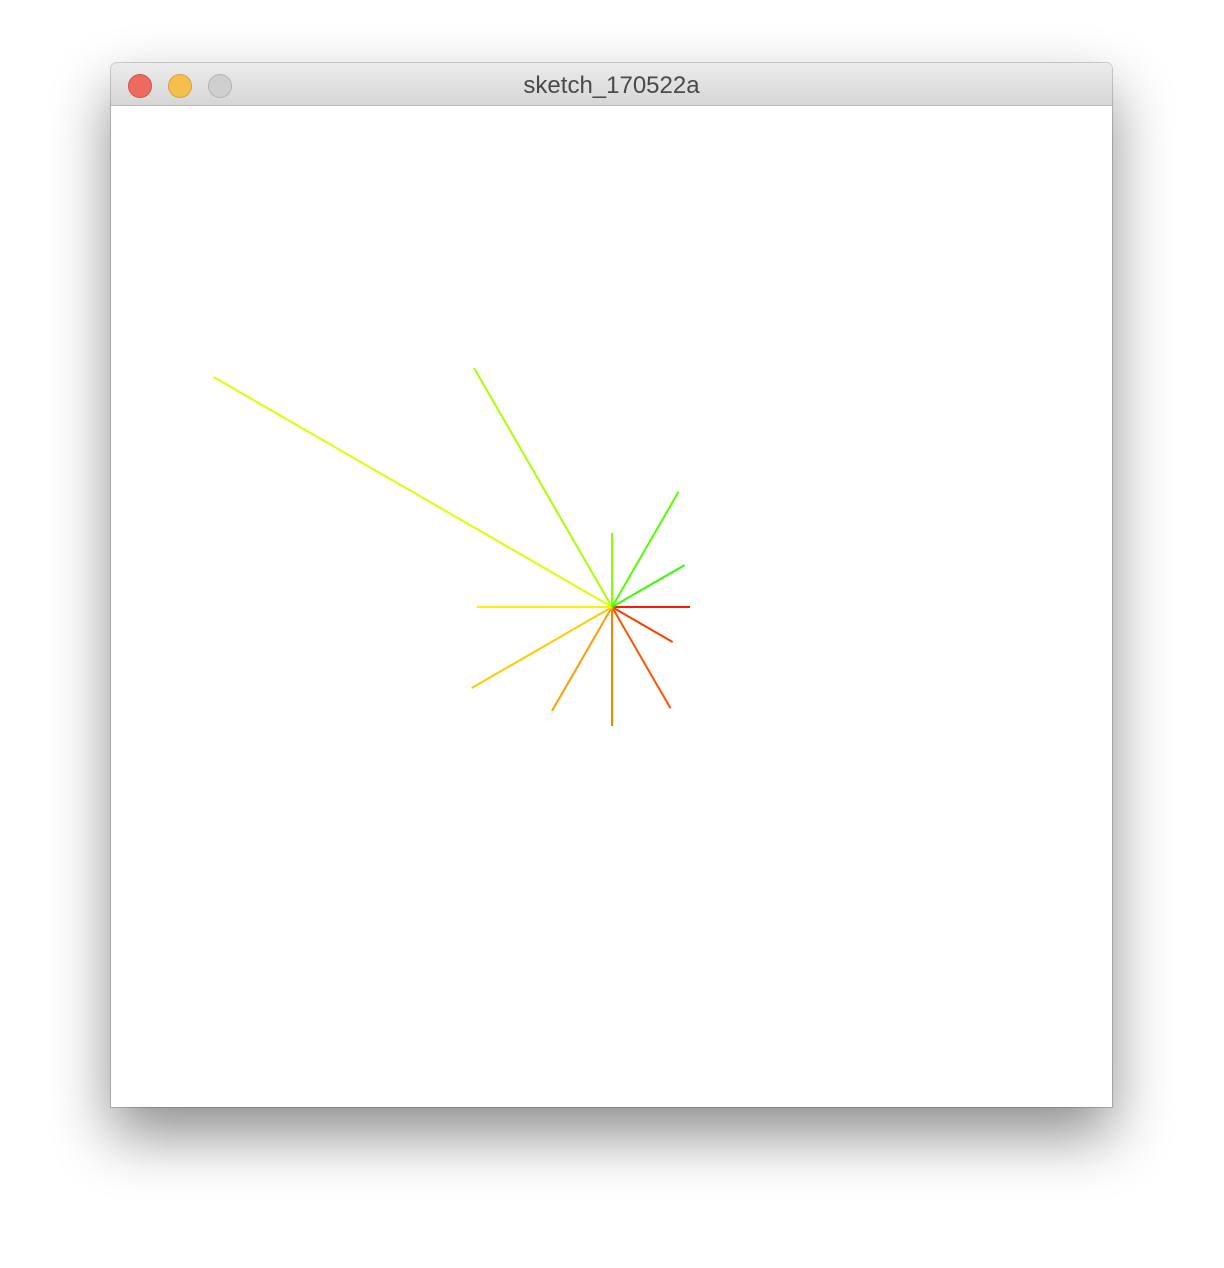  I want to click on sketch-drawing, so click(451, 546).